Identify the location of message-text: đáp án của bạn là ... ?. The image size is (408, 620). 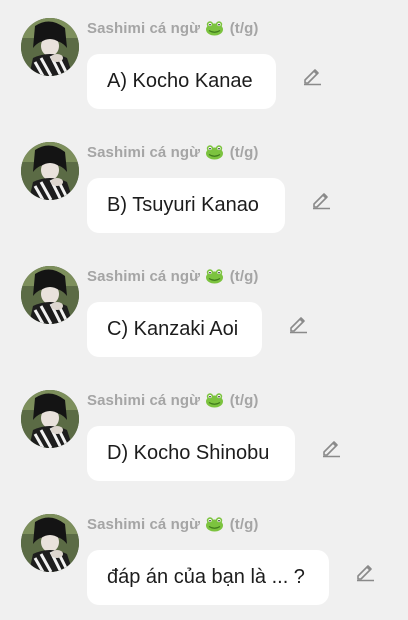
(206, 577).